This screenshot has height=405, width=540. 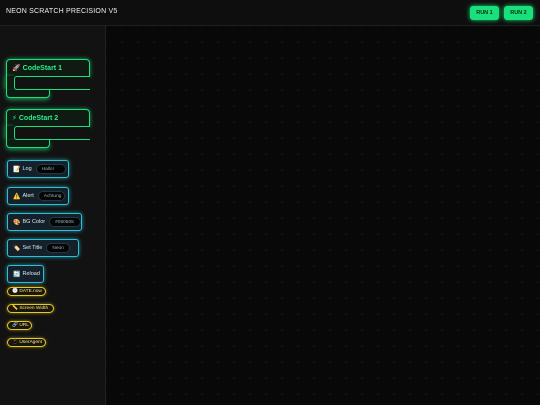 I want to click on date-now-value-block: 🕒 DATE.now, so click(x=26, y=291).